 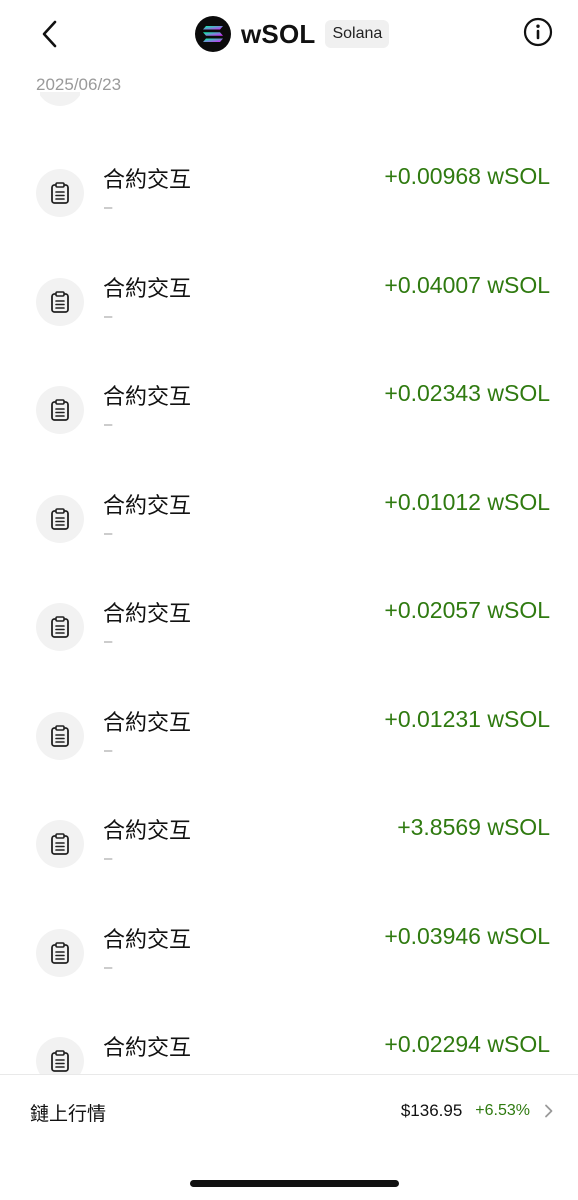 I want to click on transaction-row: 合約交互 – +0.00968 wSOL, so click(x=289, y=162).